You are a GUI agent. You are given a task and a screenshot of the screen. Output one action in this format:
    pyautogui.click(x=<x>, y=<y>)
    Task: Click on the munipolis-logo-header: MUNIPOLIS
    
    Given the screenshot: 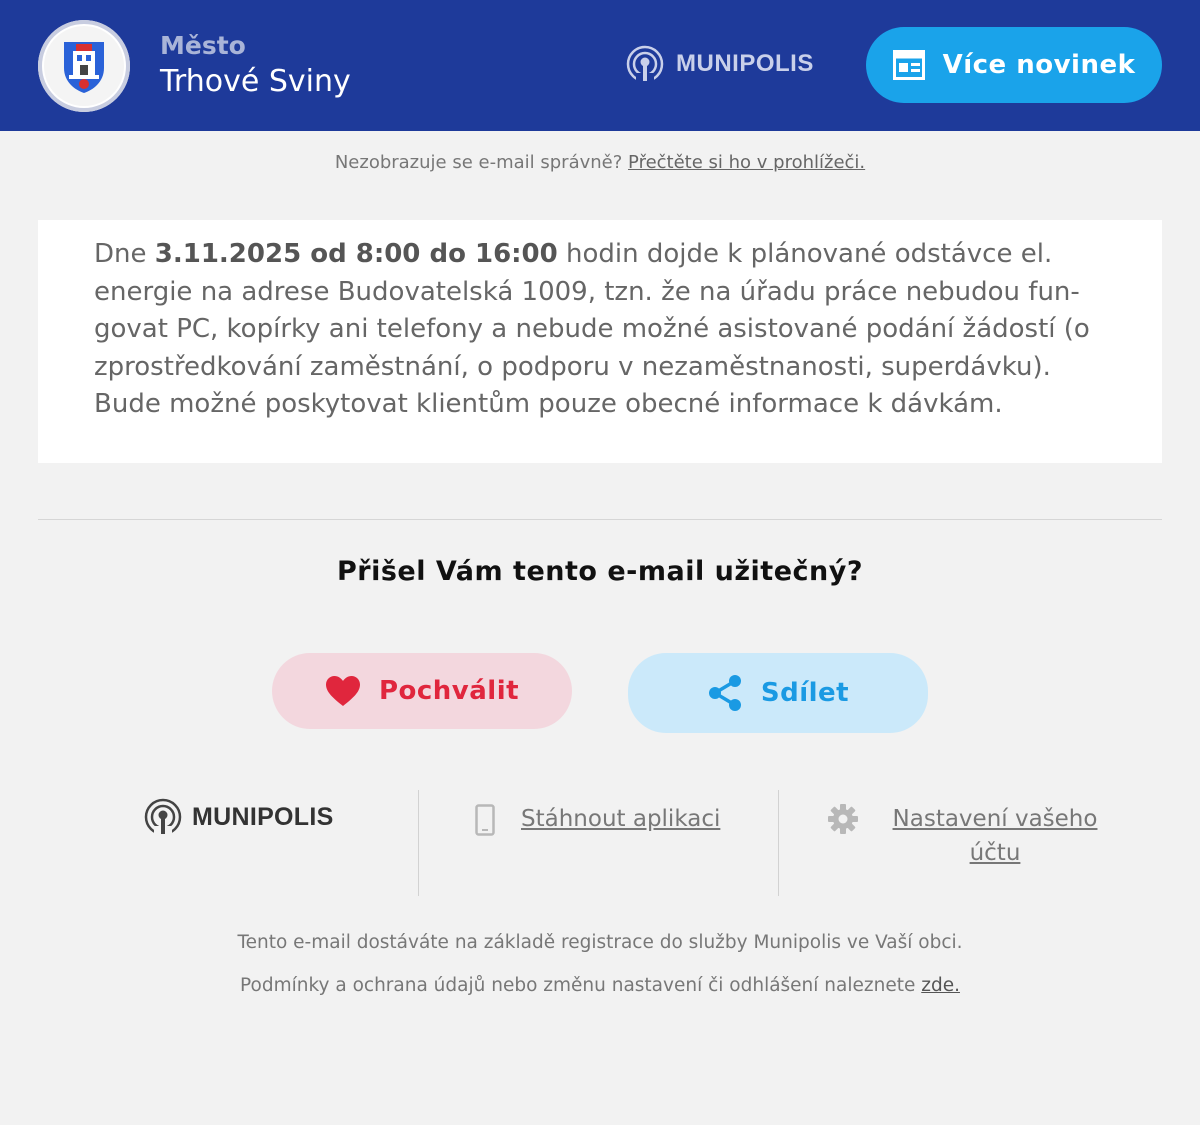 What is the action you would take?
    pyautogui.click(x=720, y=64)
    